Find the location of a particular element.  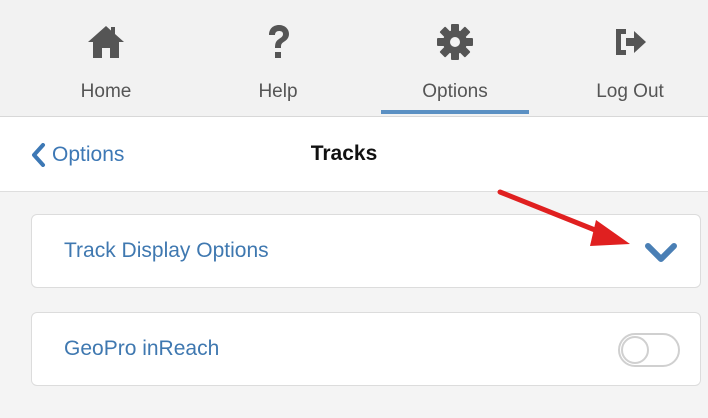

nav-label-options: Options is located at coordinates (455, 91).